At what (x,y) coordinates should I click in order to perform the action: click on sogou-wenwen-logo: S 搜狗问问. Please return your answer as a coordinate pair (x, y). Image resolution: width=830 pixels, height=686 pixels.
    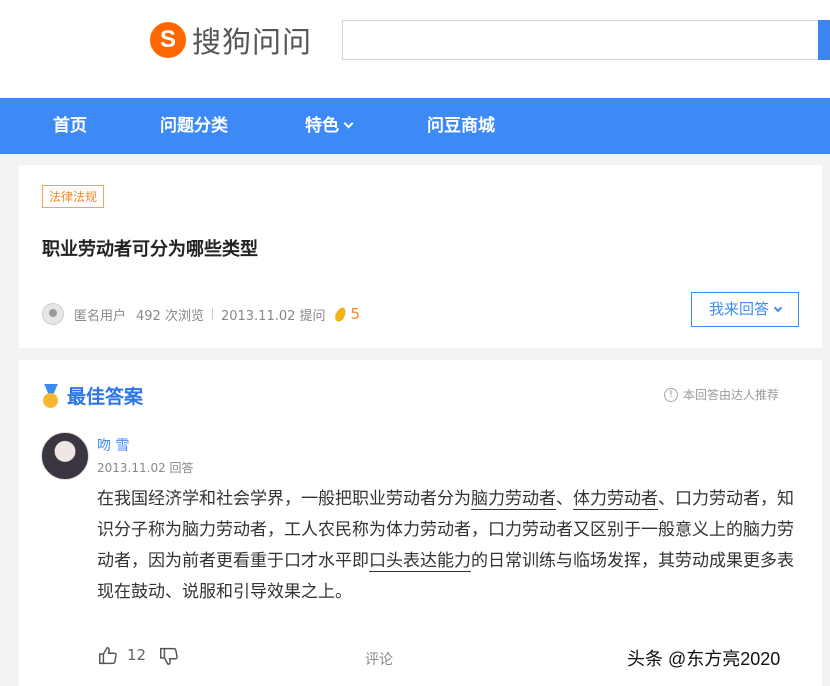
    Looking at the image, I should click on (231, 40).